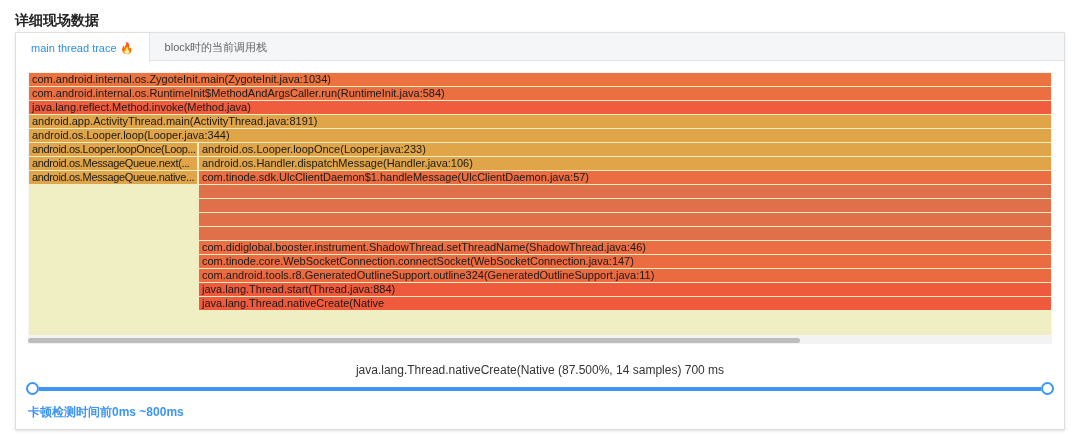 The width and height of the screenshot is (1080, 435). Describe the element at coordinates (540, 370) in the screenshot. I see `hover-info: java.lang.Thread.nativeCreate(Native (87.500%, 14 samples) 700 ms` at that location.